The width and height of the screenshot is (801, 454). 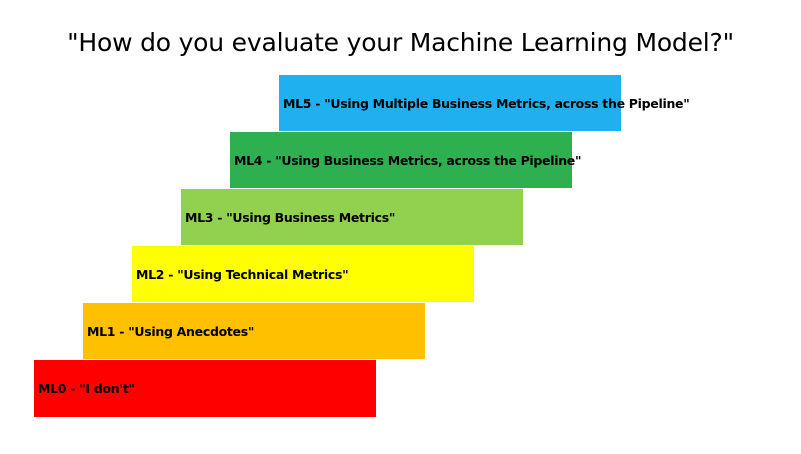 What do you see at coordinates (242, 274) in the screenshot?
I see `step-ml2-label: ML2 - "Using Technical Metrics"` at bounding box center [242, 274].